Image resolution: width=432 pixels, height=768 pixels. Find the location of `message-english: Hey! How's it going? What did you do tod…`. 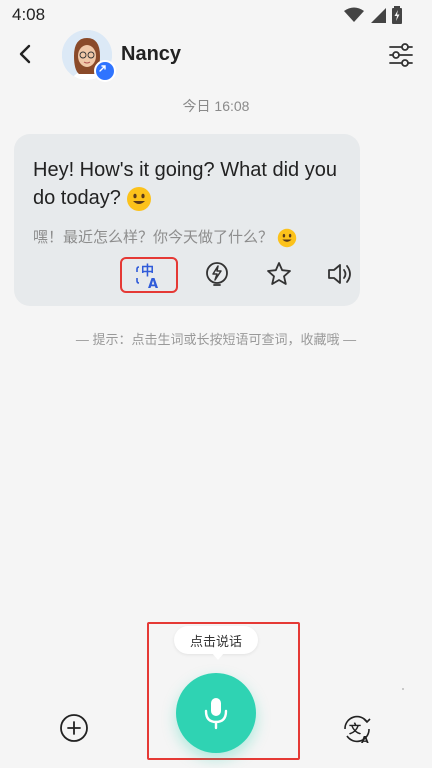

message-english: Hey! How's it going? What did you do tod… is located at coordinates (185, 184).